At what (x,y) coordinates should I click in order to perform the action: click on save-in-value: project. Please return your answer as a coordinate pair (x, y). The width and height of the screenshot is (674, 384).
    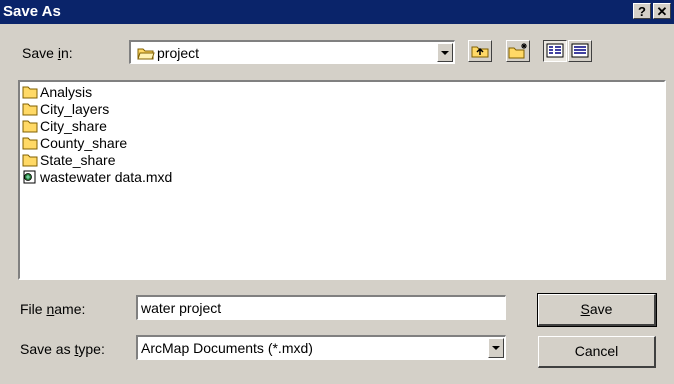
    Looking at the image, I should click on (178, 53).